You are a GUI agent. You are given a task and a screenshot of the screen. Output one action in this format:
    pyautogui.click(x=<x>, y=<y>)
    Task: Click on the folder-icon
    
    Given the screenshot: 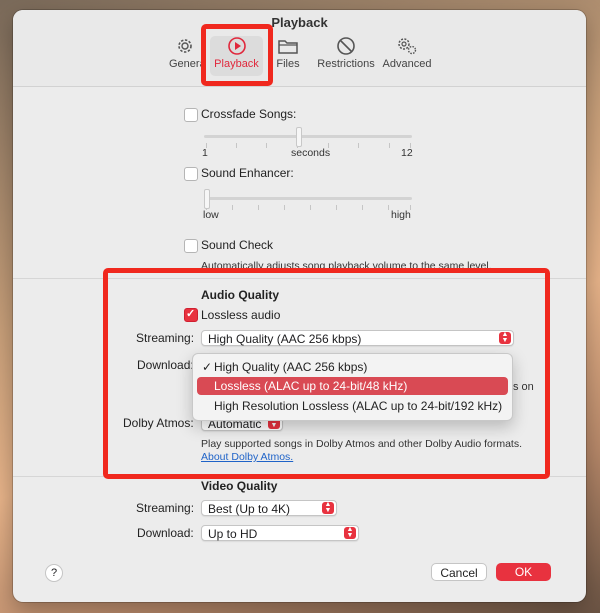 What is the action you would take?
    pyautogui.click(x=288, y=47)
    